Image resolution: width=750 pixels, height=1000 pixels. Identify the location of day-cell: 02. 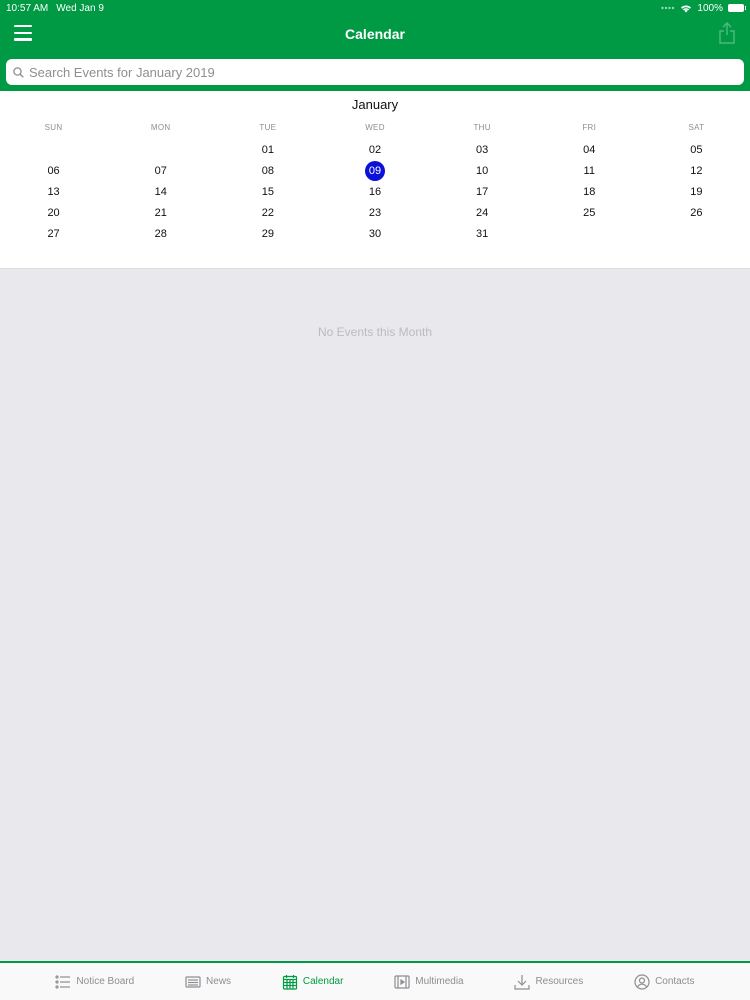
(375, 150).